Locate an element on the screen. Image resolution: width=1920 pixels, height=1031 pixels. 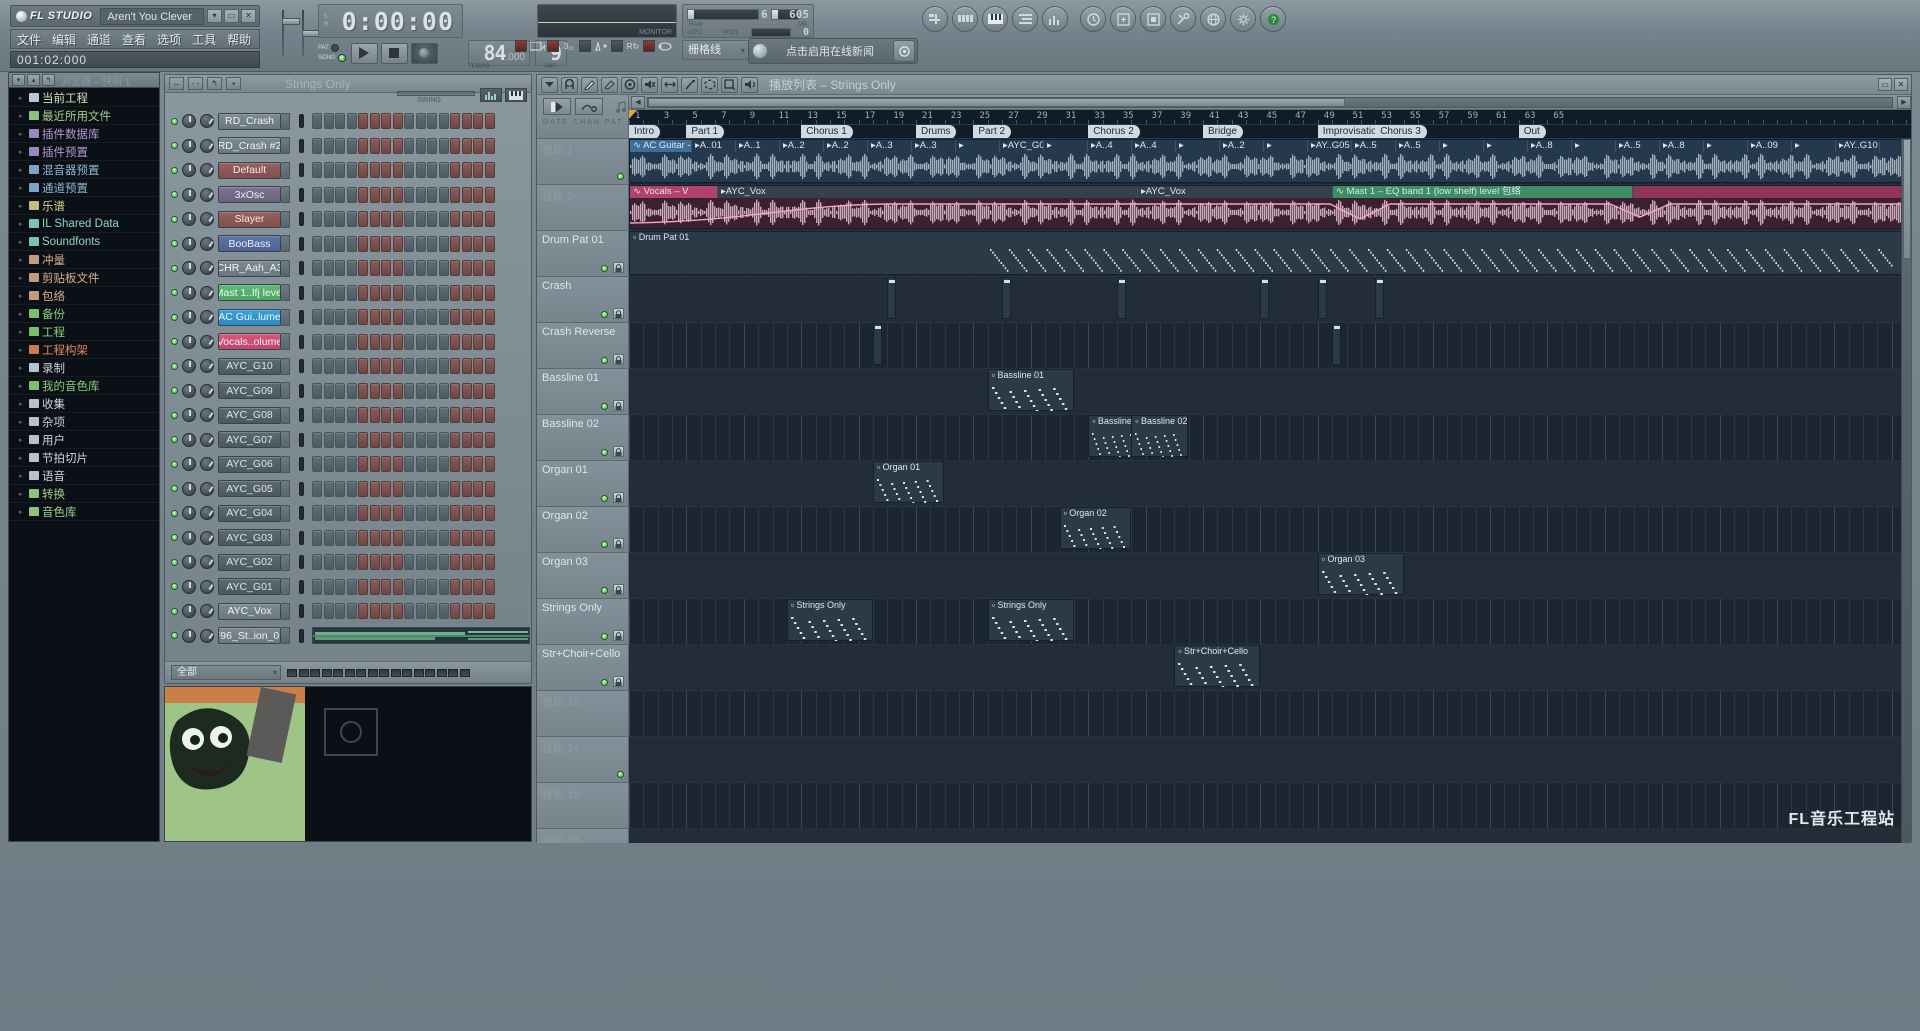
browser-item-15: ▸ 录制 is located at coordinates (84, 368).